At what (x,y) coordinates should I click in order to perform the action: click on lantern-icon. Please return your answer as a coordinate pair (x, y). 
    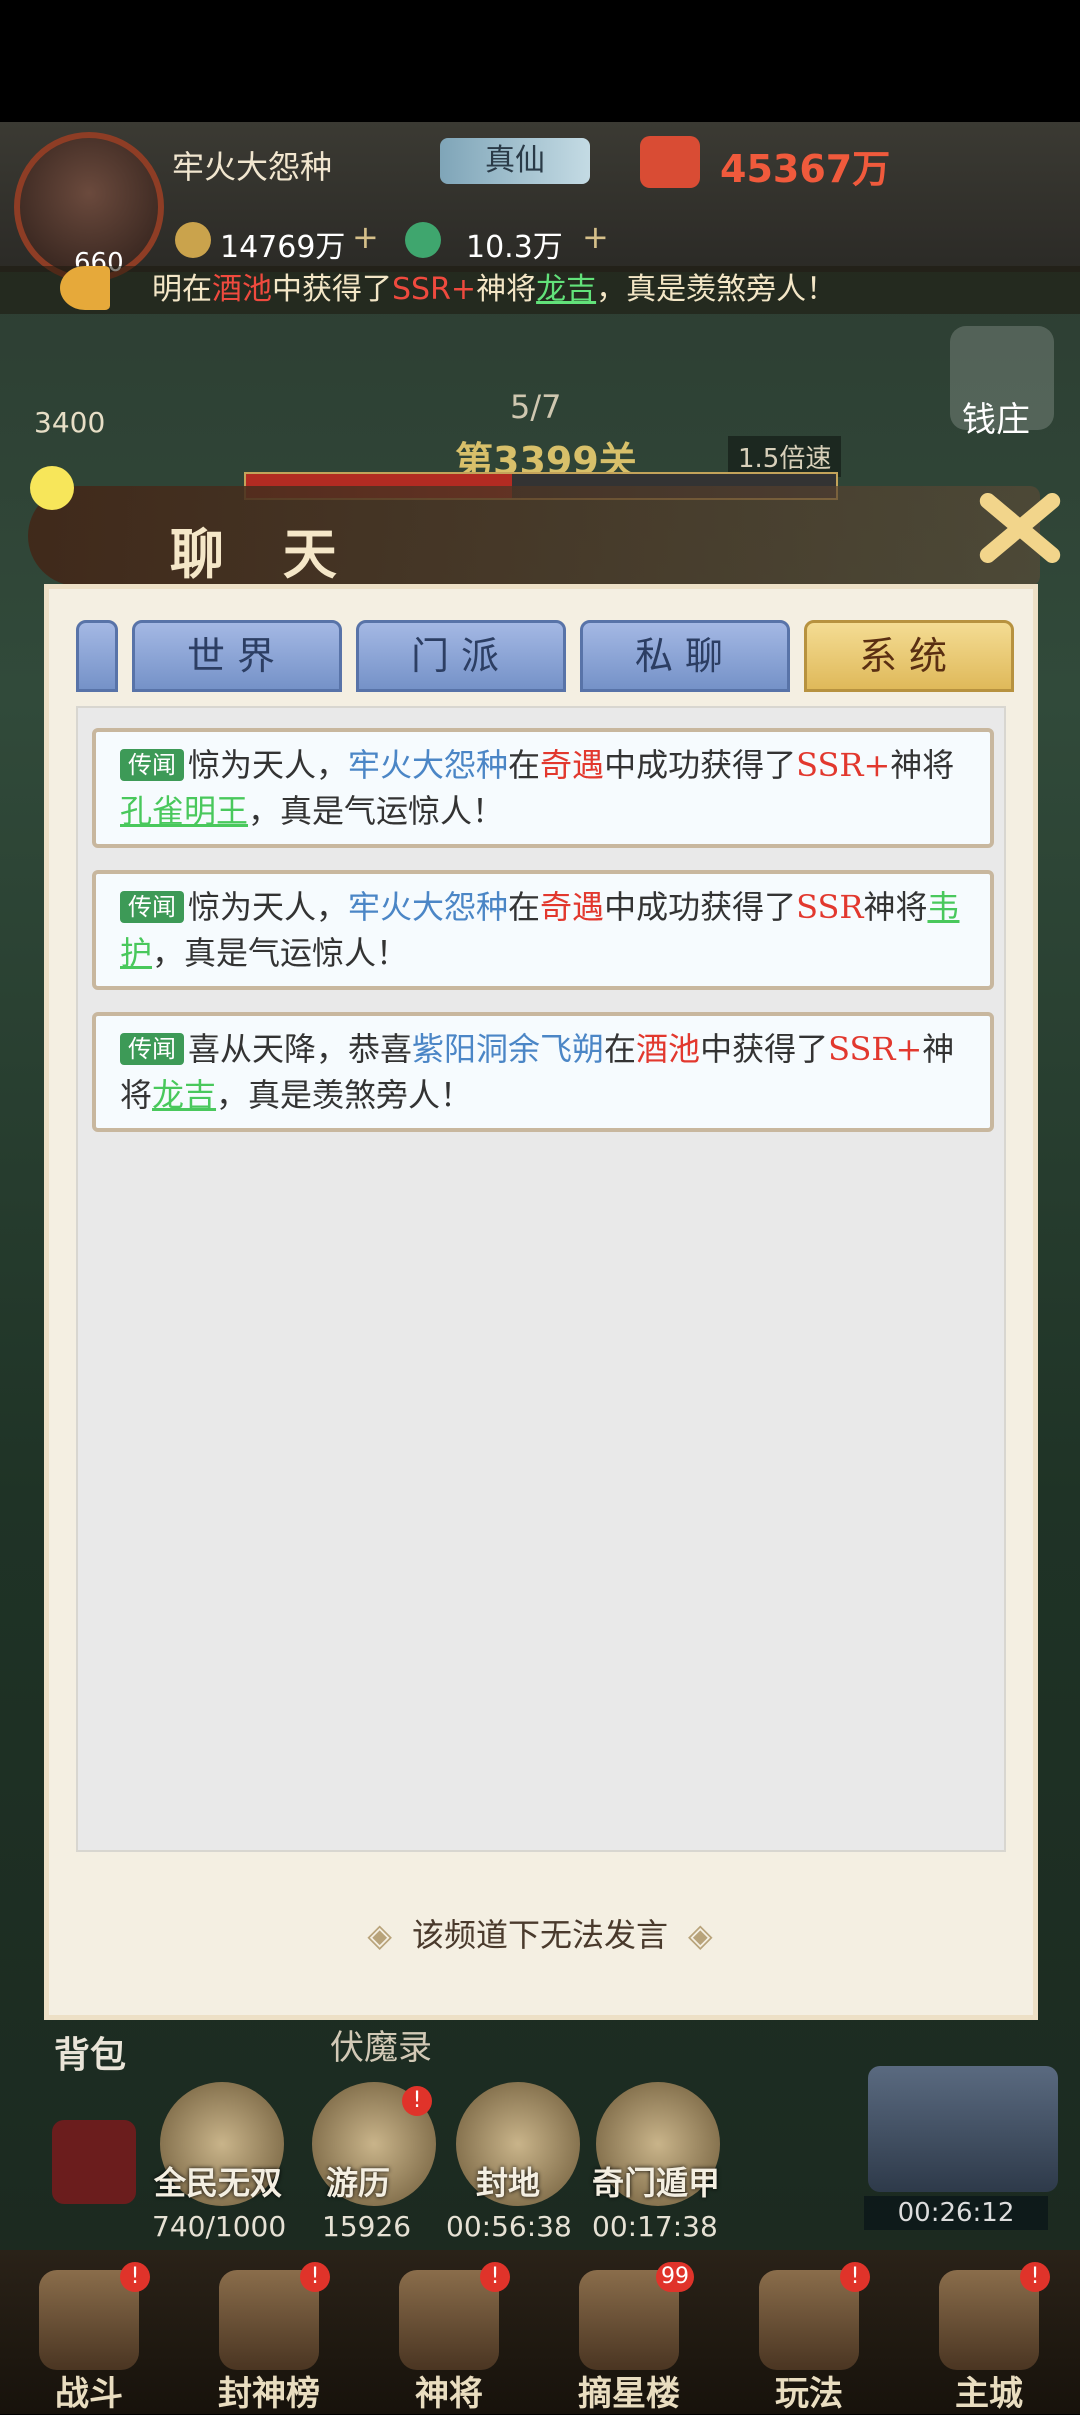
    Looking at the image, I should click on (52, 488).